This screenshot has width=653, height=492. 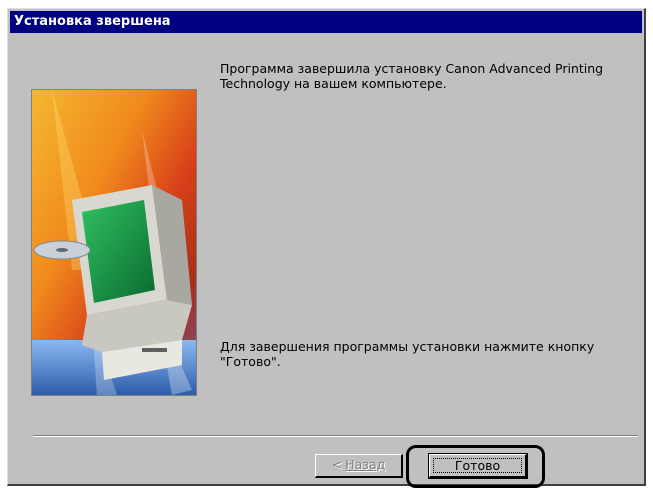 What do you see at coordinates (92, 21) in the screenshot?
I see `window-title: Установка звершена` at bounding box center [92, 21].